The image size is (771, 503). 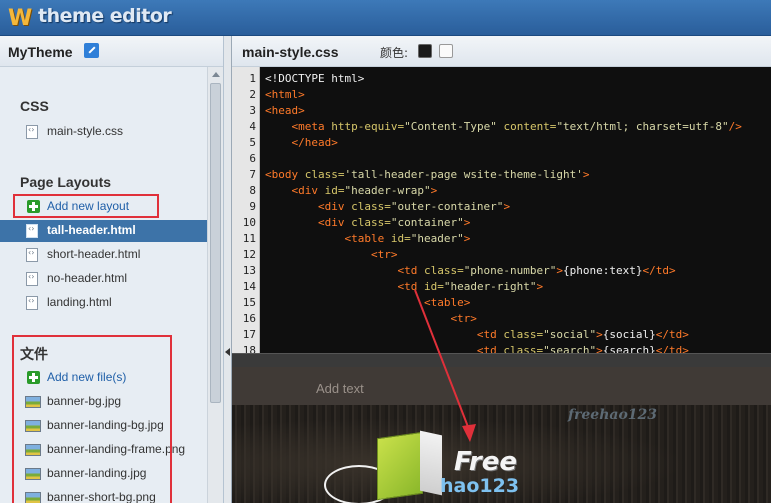 What do you see at coordinates (103, 303) in the screenshot?
I see `file-item-landing: landing.html` at bounding box center [103, 303].